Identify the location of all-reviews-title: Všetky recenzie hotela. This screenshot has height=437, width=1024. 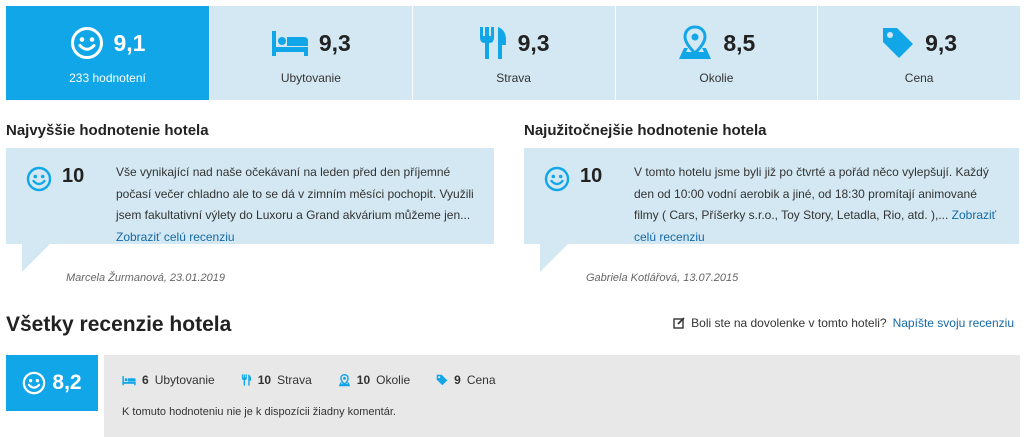
(119, 324).